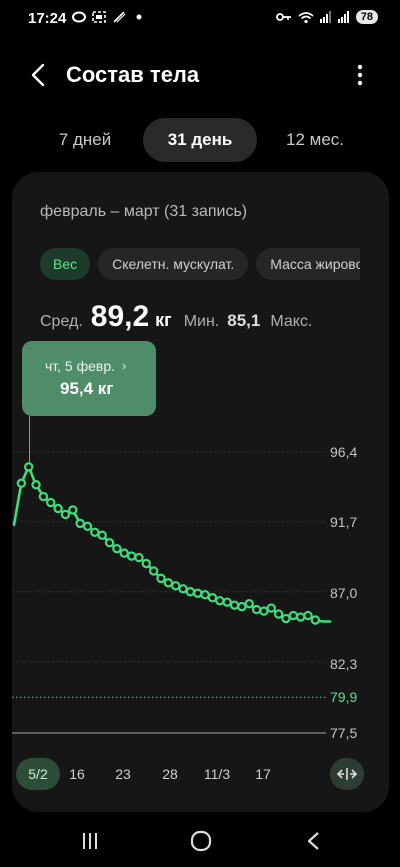  I want to click on chevron-left-icon, so click(38, 75).